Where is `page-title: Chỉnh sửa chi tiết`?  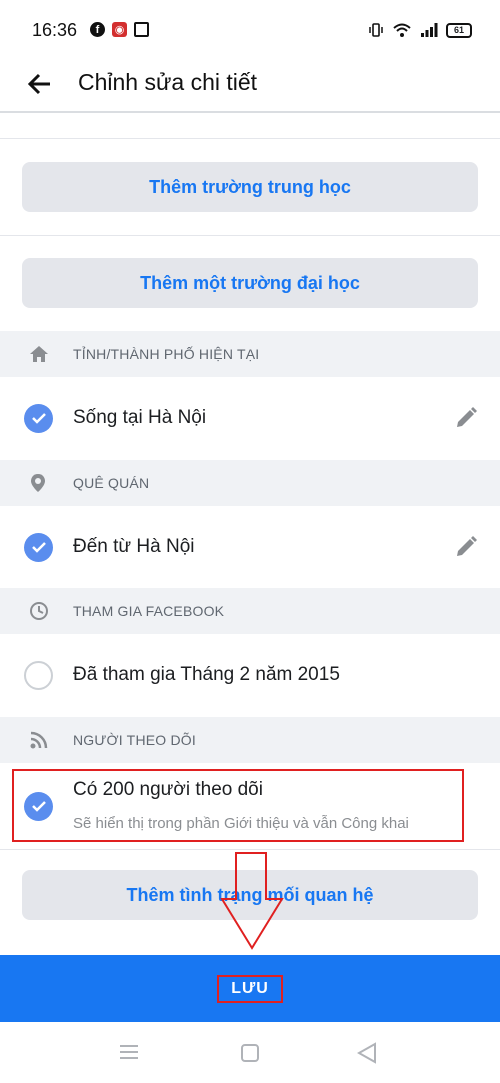 page-title: Chỉnh sửa chi tiết is located at coordinates (168, 82).